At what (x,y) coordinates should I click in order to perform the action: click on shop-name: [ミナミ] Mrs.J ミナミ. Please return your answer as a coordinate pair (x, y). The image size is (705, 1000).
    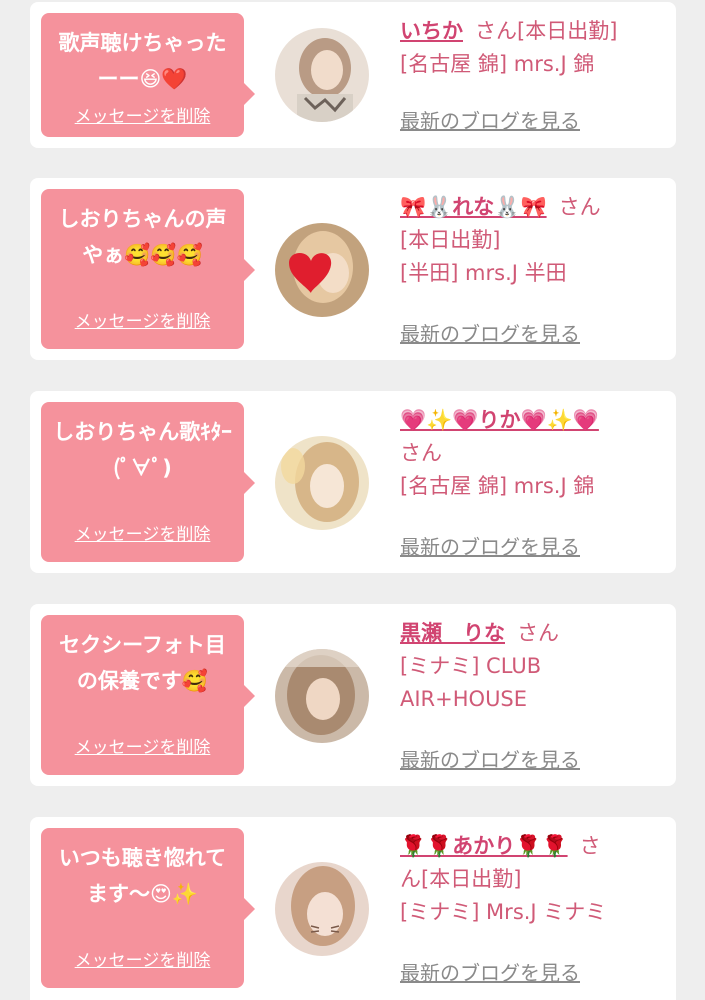
    Looking at the image, I should click on (503, 912).